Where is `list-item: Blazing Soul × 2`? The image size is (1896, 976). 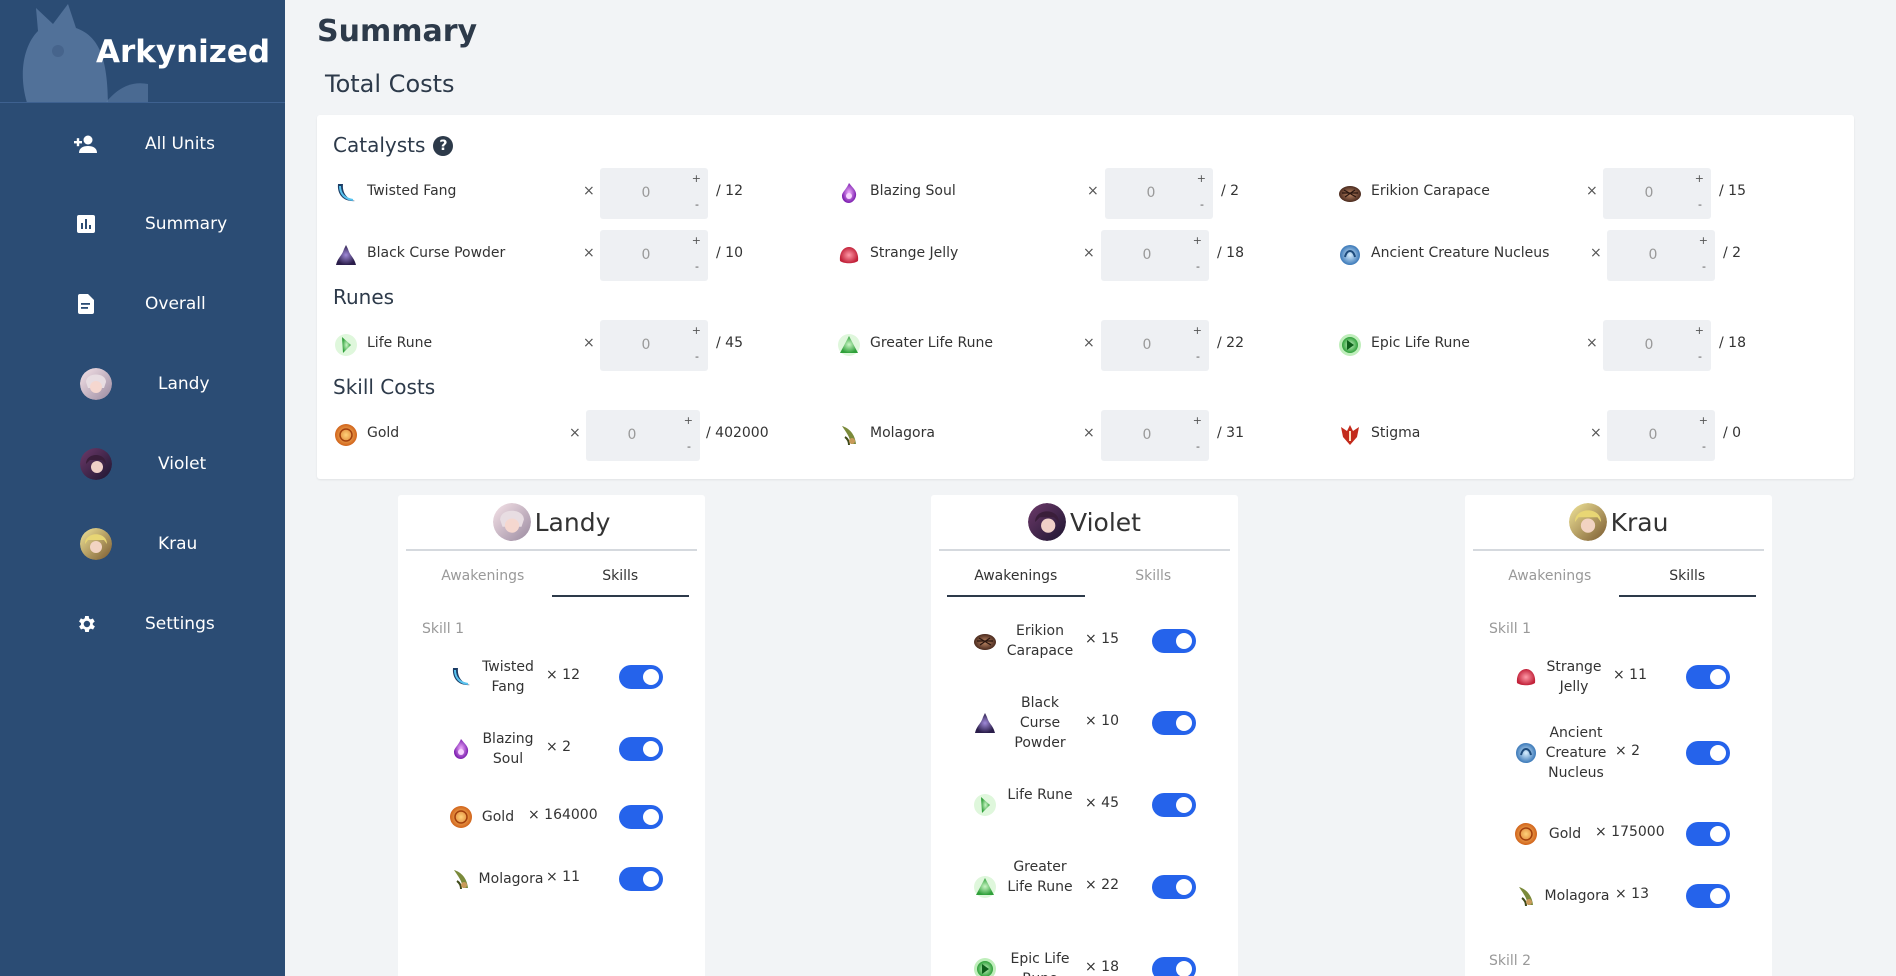
list-item: Blazing Soul × 2 is located at coordinates (551, 749).